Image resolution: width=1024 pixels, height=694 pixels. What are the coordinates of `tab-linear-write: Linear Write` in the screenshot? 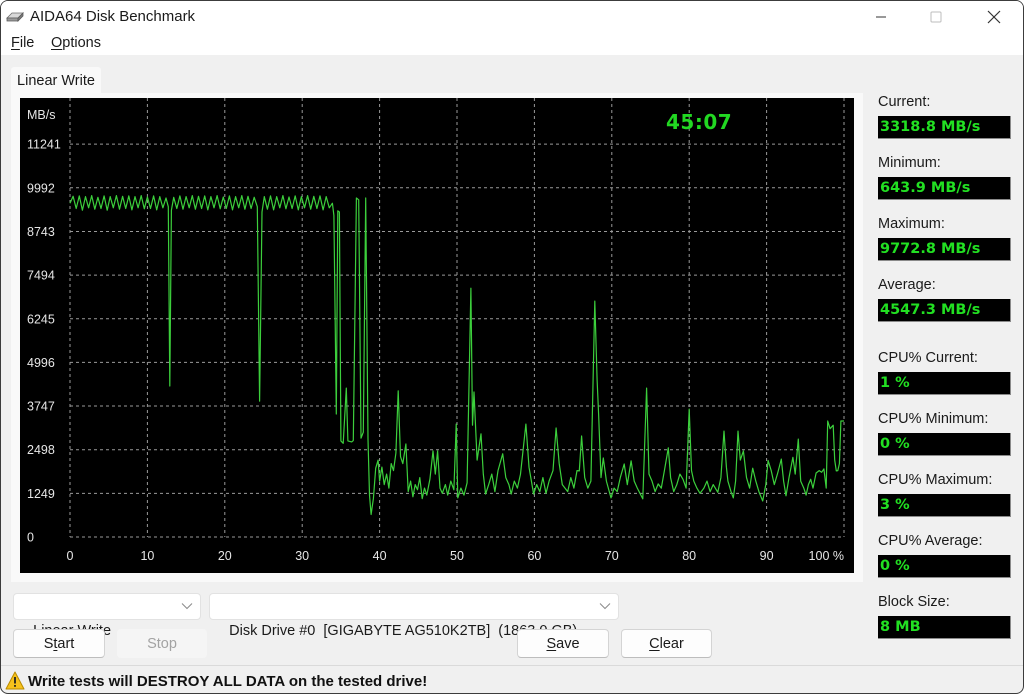 It's located at (56, 80).